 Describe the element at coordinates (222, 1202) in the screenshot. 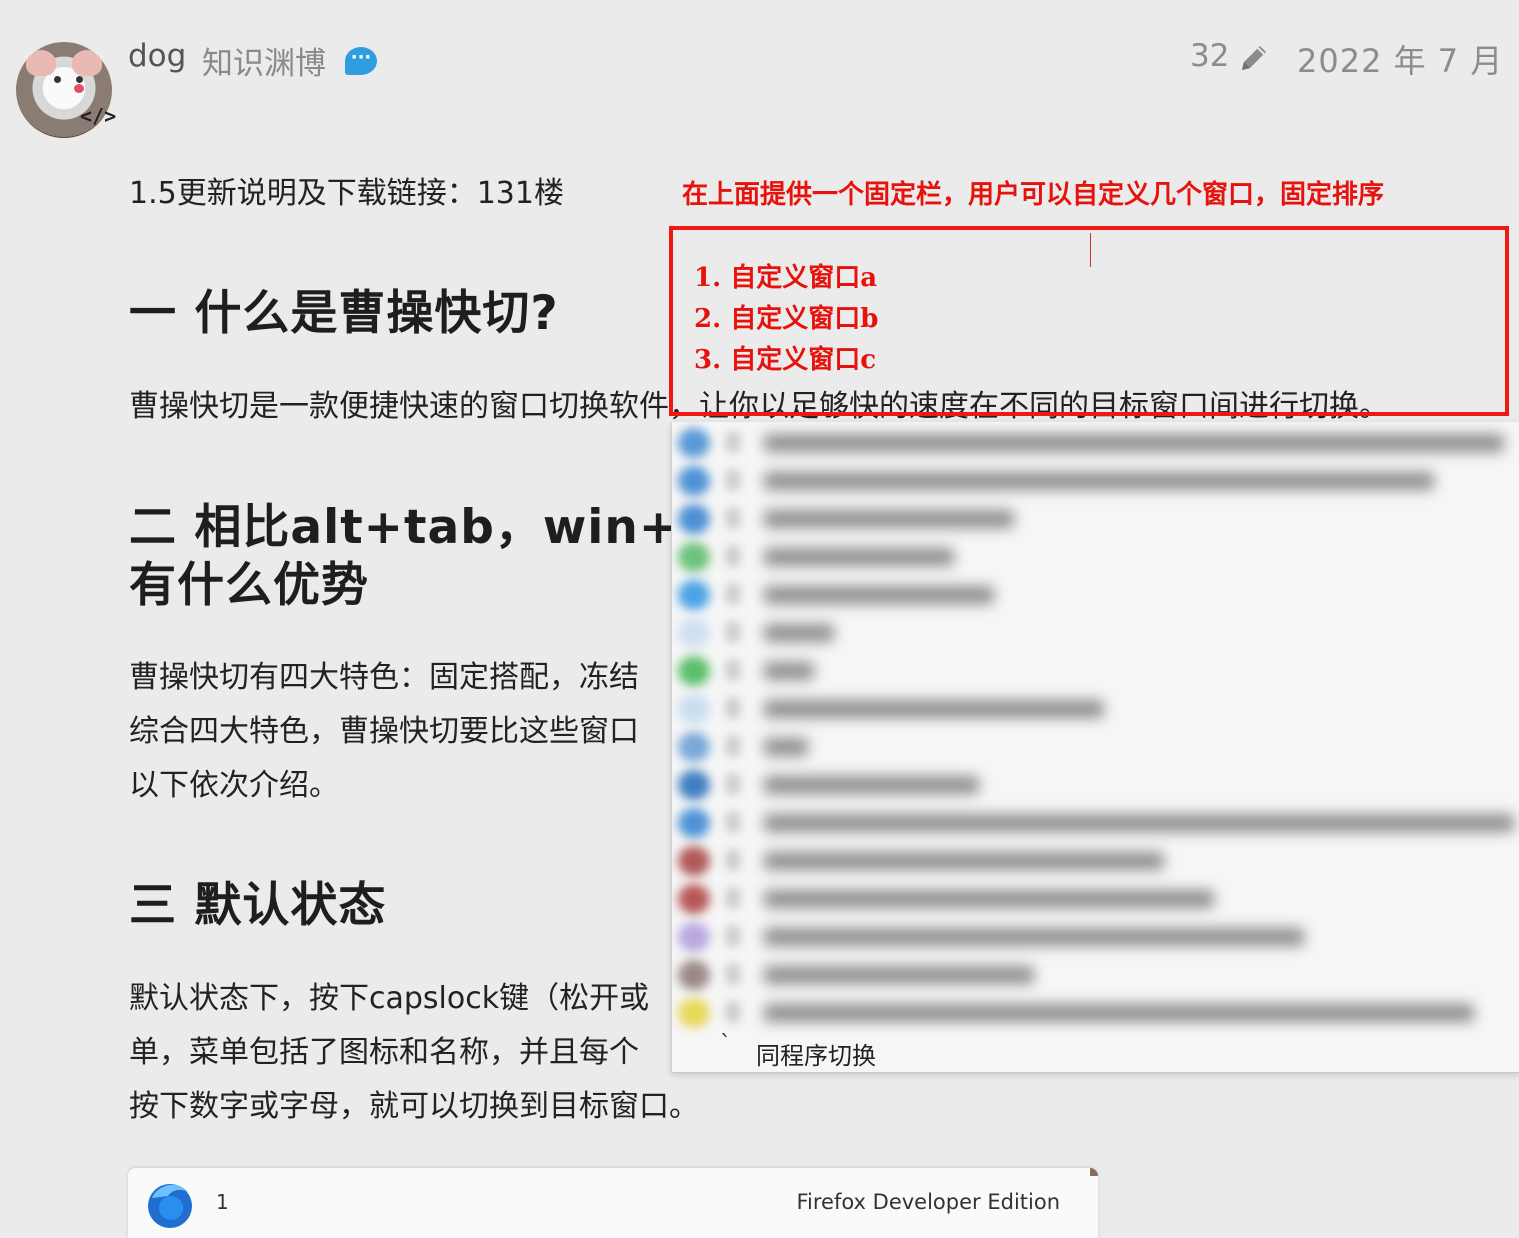

I see `menu-item-key: 1` at that location.